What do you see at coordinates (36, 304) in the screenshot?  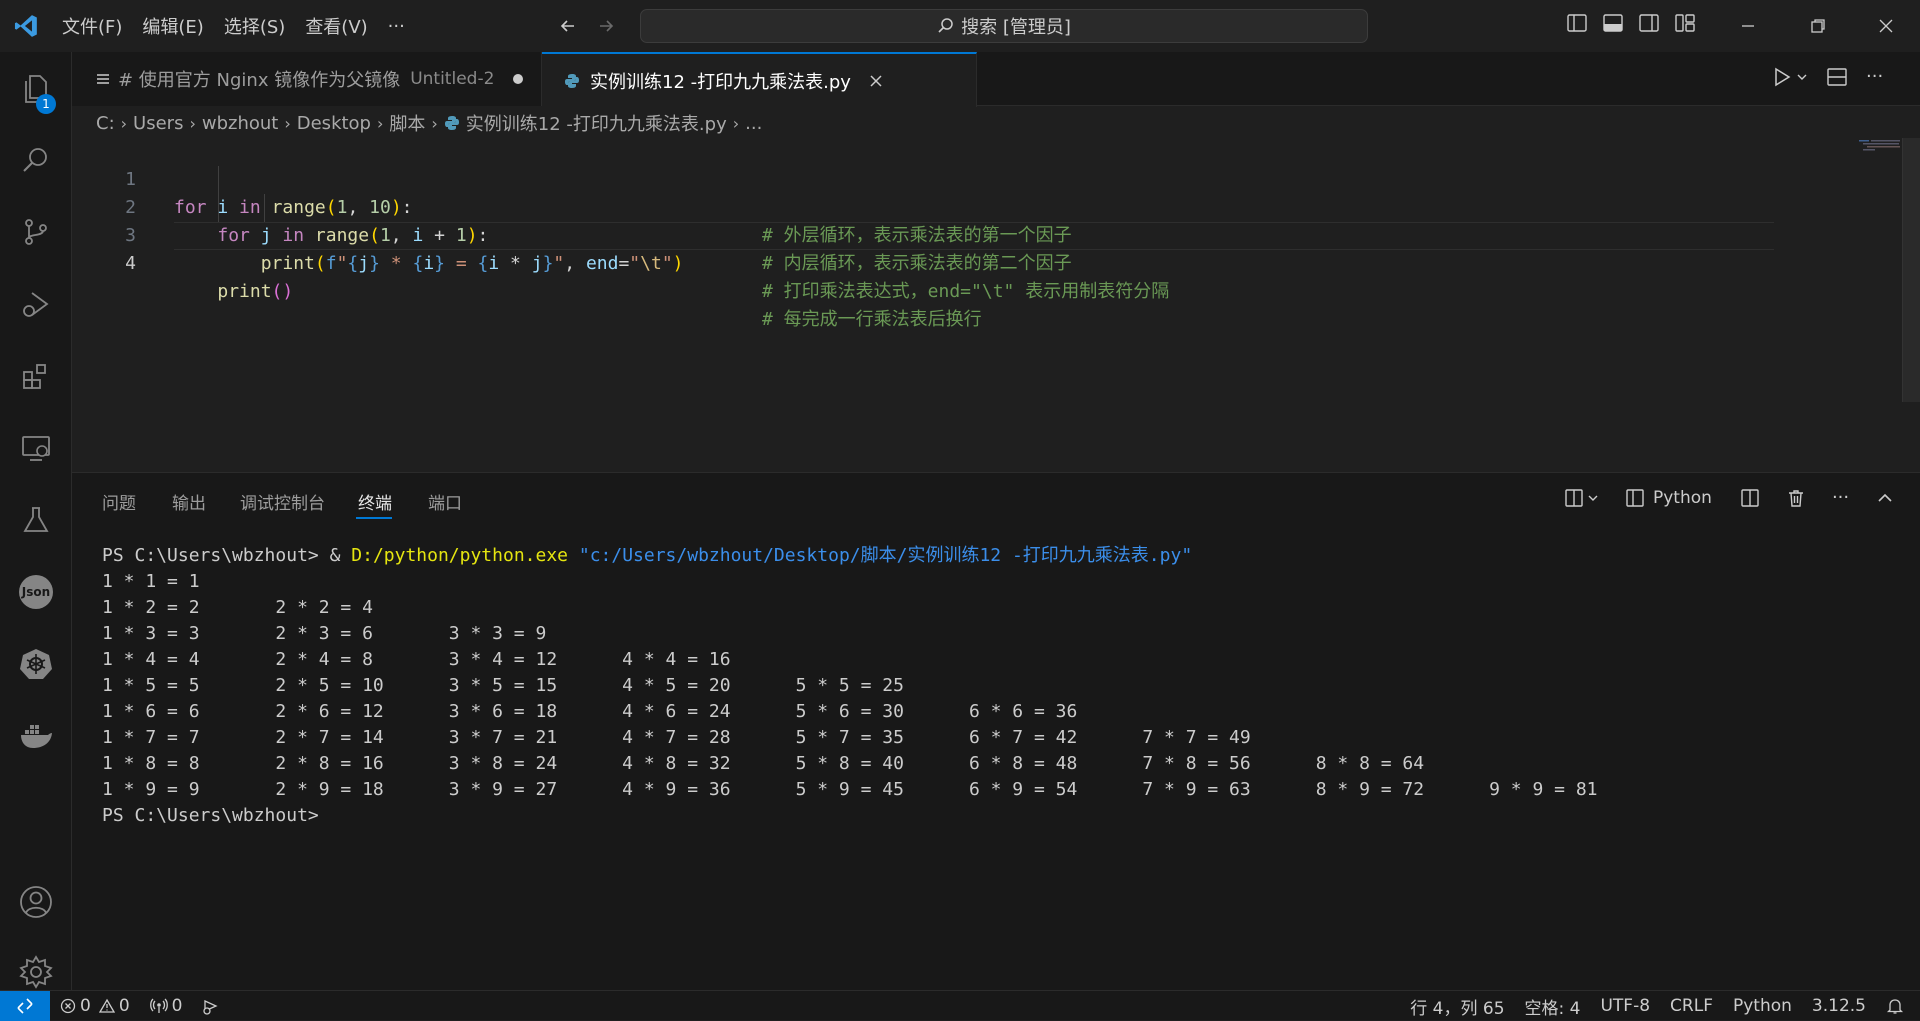 I see `run-debug-icon` at bounding box center [36, 304].